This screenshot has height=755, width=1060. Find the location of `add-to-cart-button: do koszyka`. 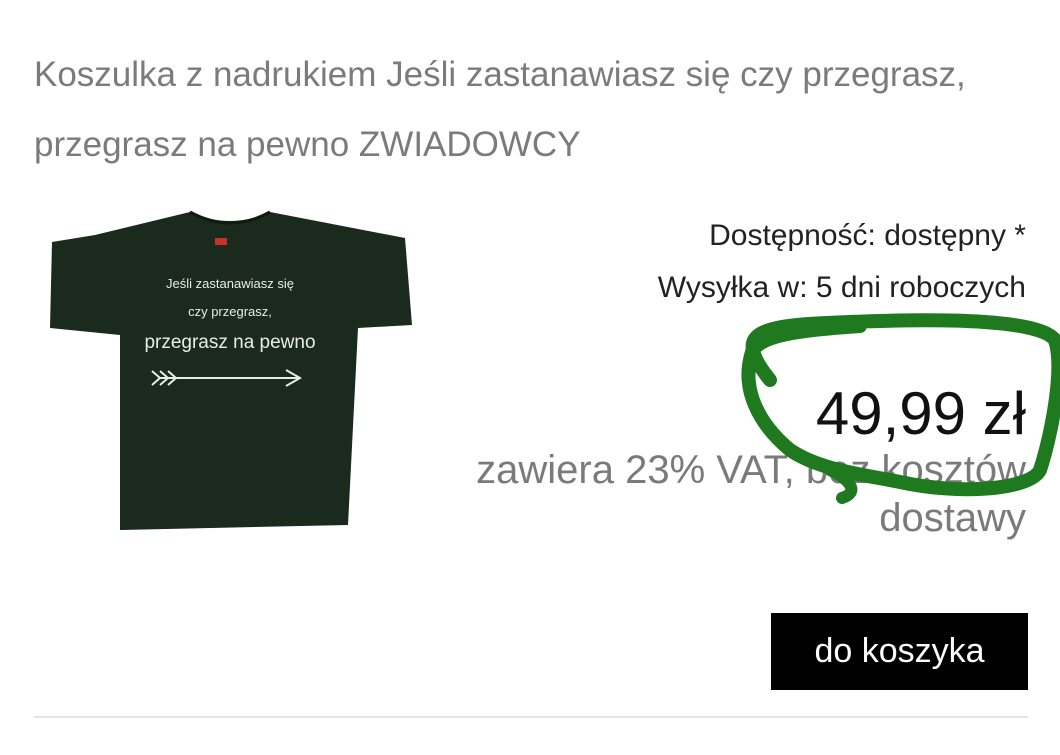

add-to-cart-button: do koszyka is located at coordinates (899, 651).